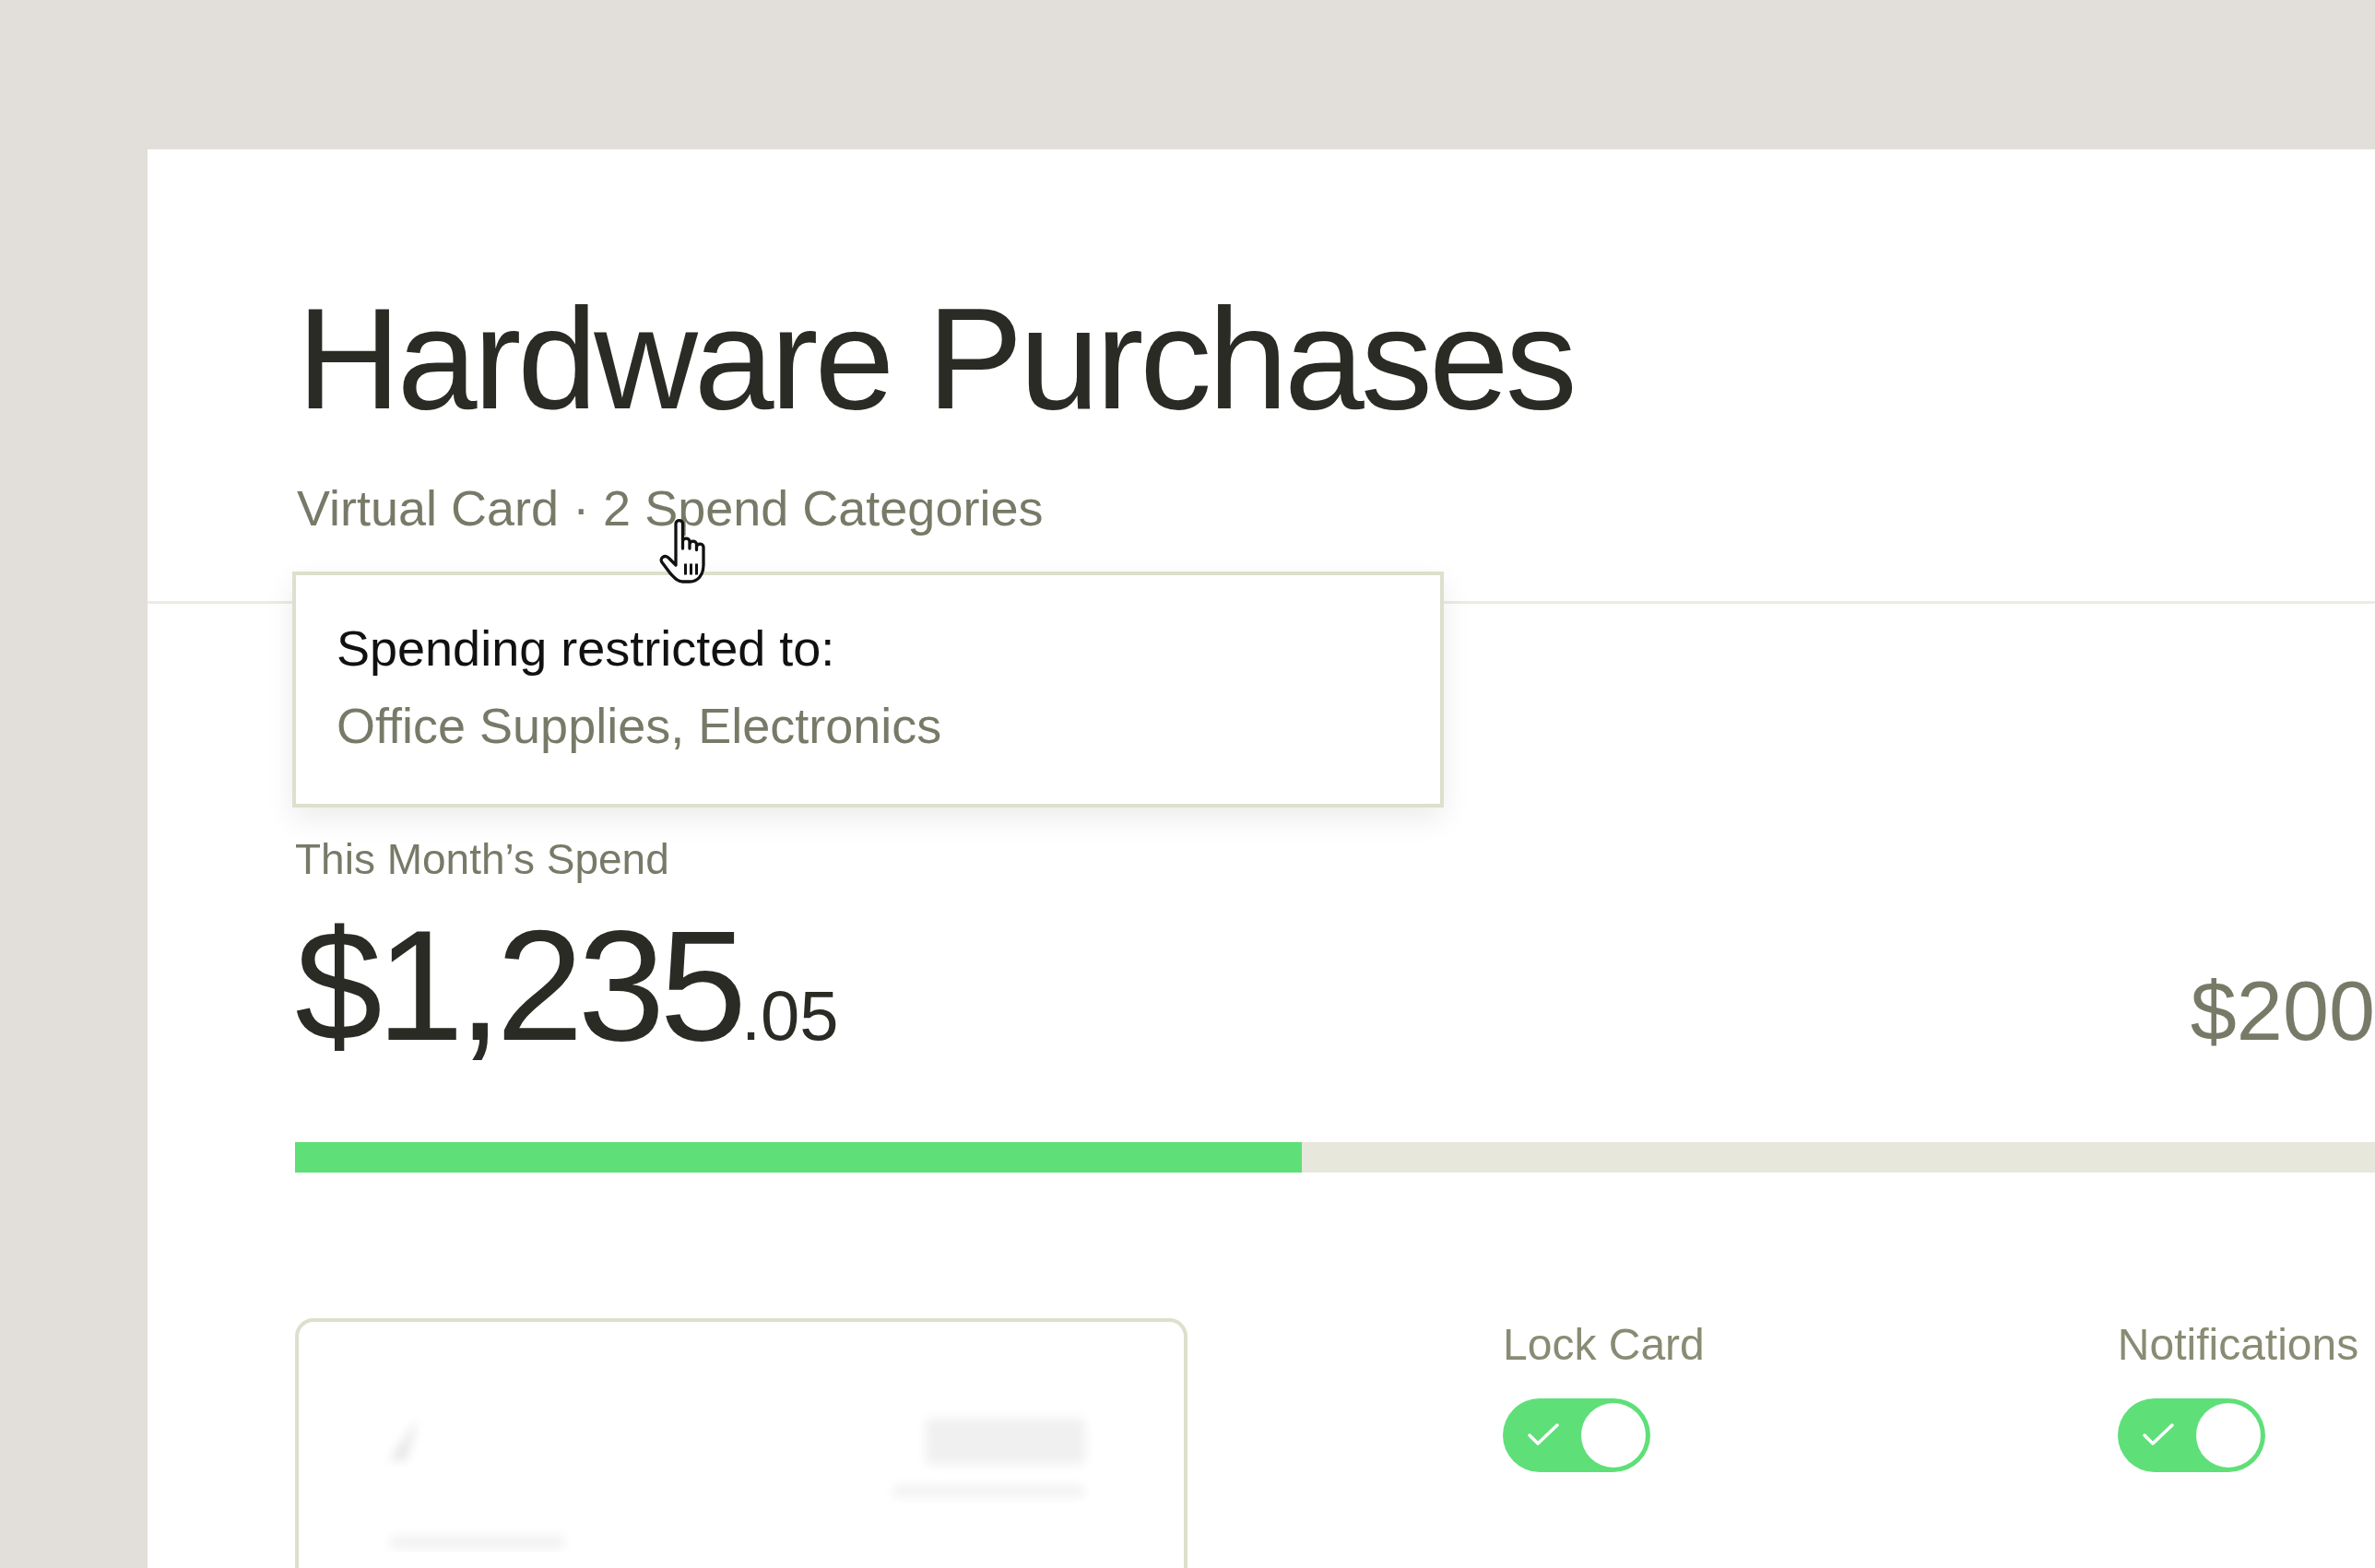 This screenshot has width=2375, height=1568. I want to click on spend-label: This Month’s Spend, so click(482, 860).